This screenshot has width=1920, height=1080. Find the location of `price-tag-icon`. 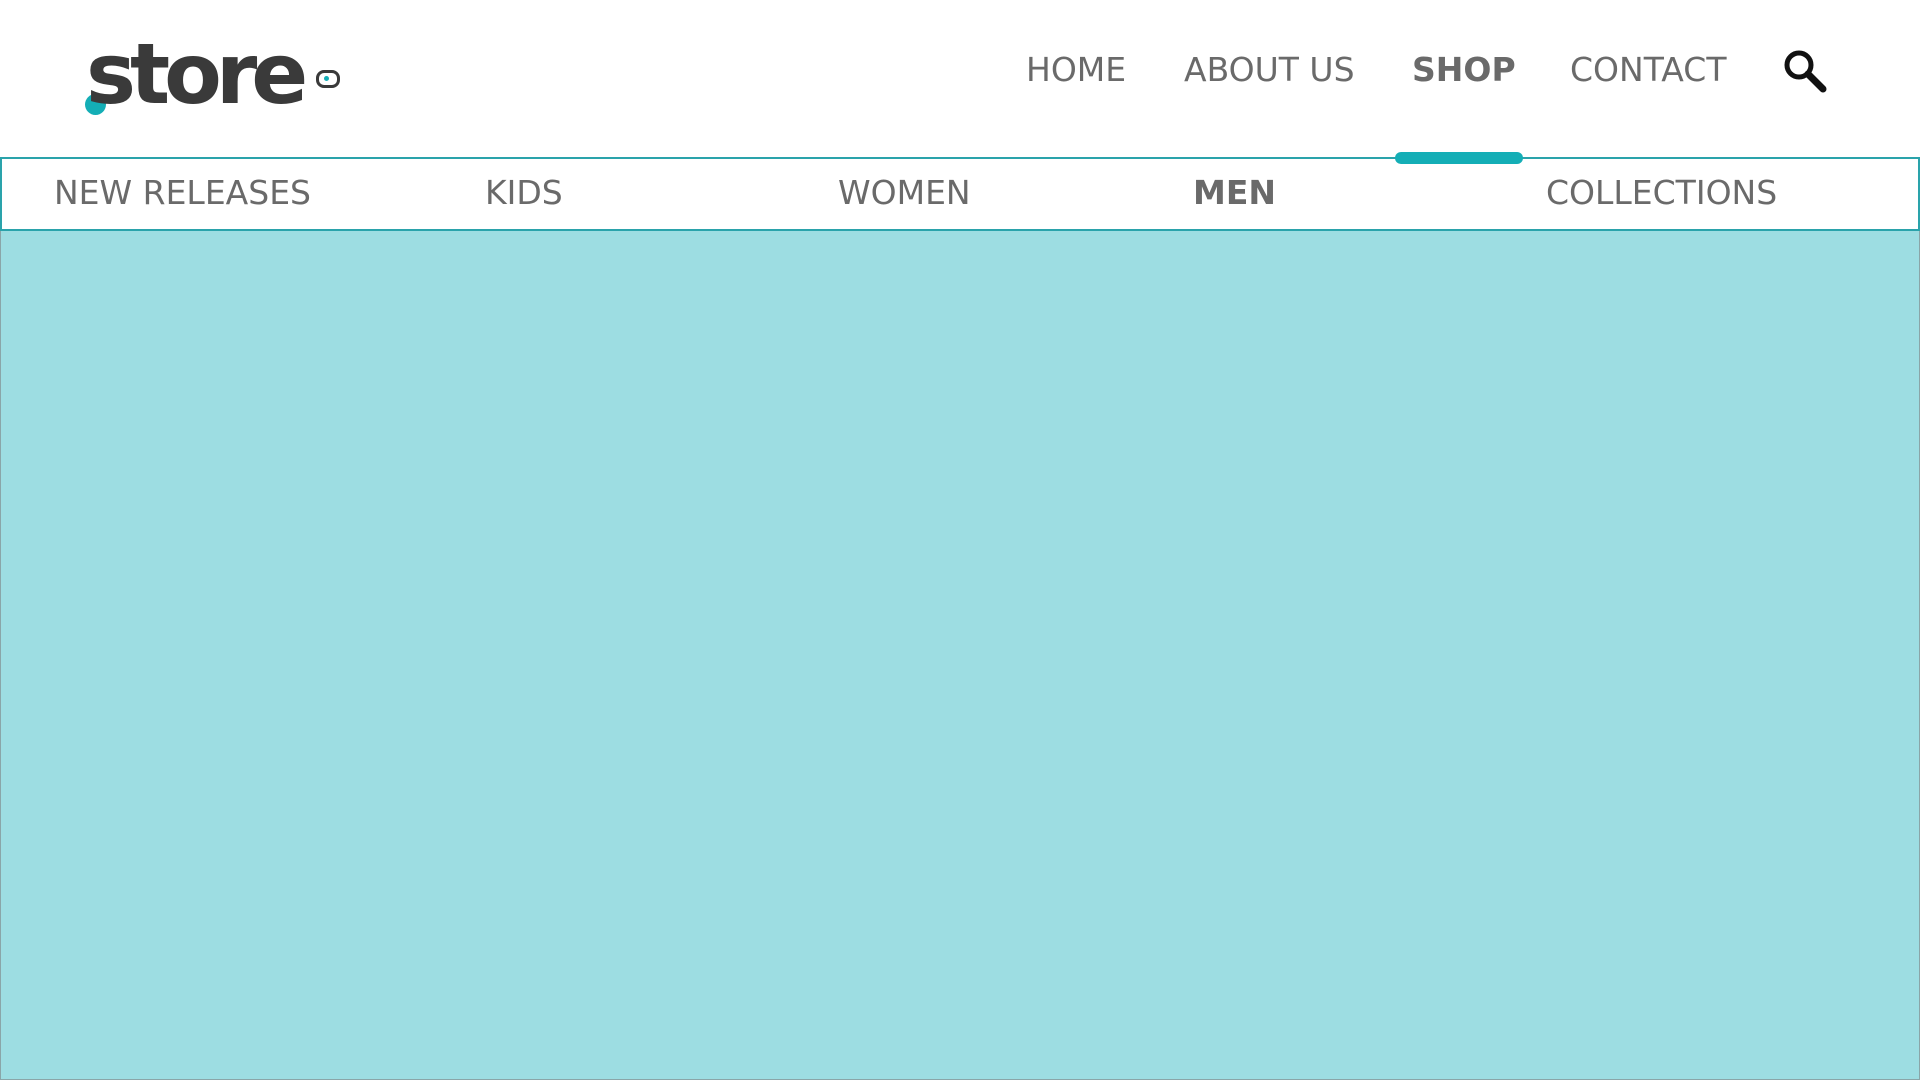

price-tag-icon is located at coordinates (328, 79).